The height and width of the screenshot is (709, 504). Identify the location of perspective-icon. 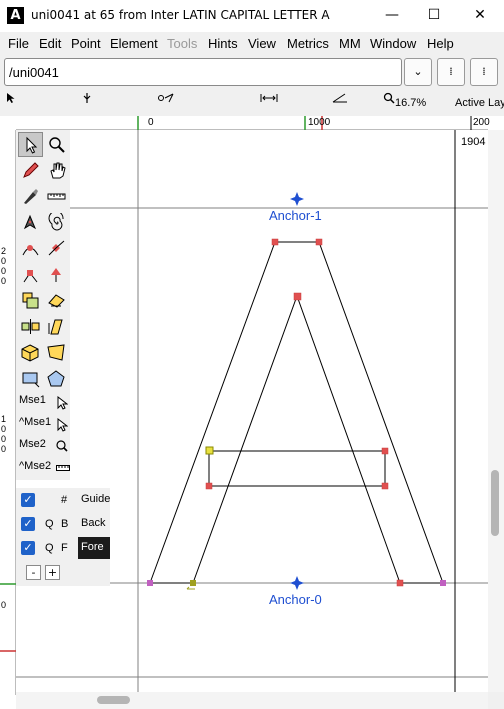
(56, 352).